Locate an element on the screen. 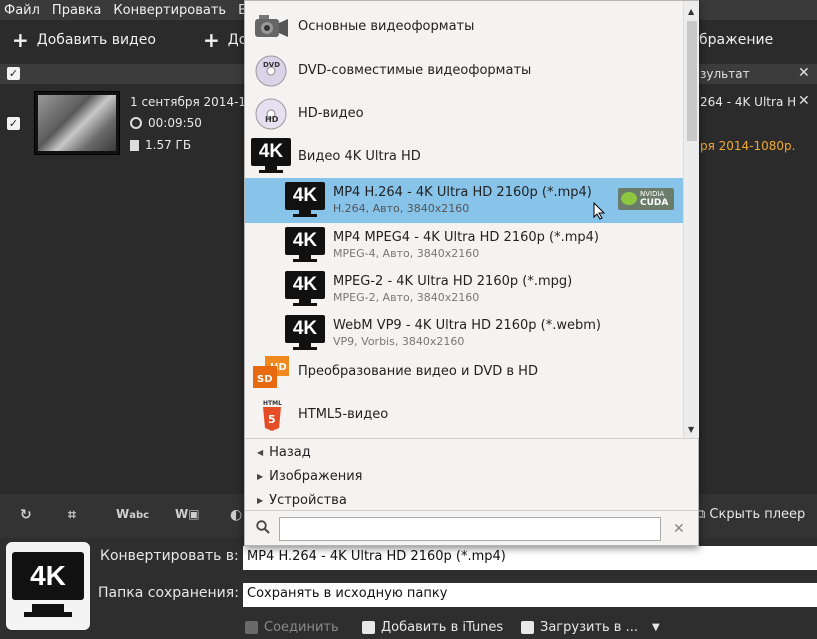 This screenshot has height=639, width=817. add-dvd-button: + До is located at coordinates (225, 40).